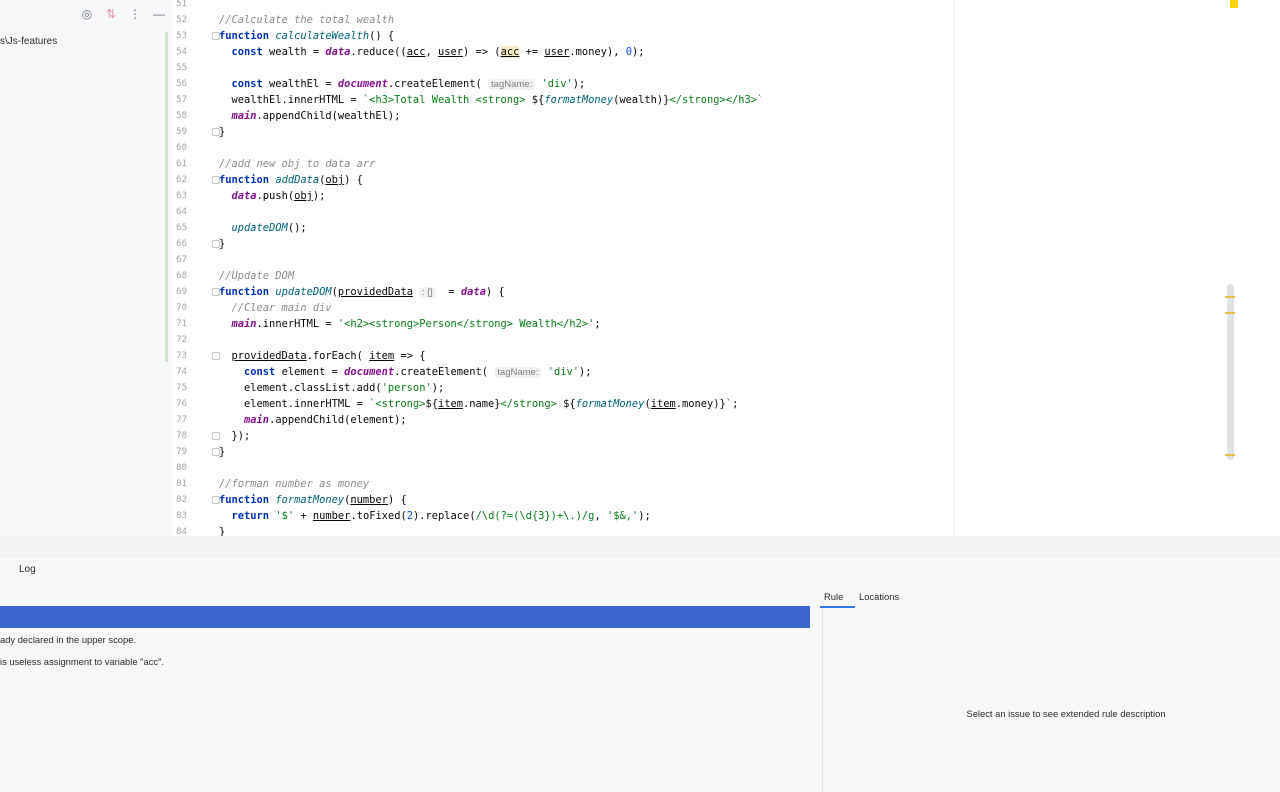 This screenshot has width=1280, height=792. Describe the element at coordinates (181, 372) in the screenshot. I see `line-number: 74` at that location.